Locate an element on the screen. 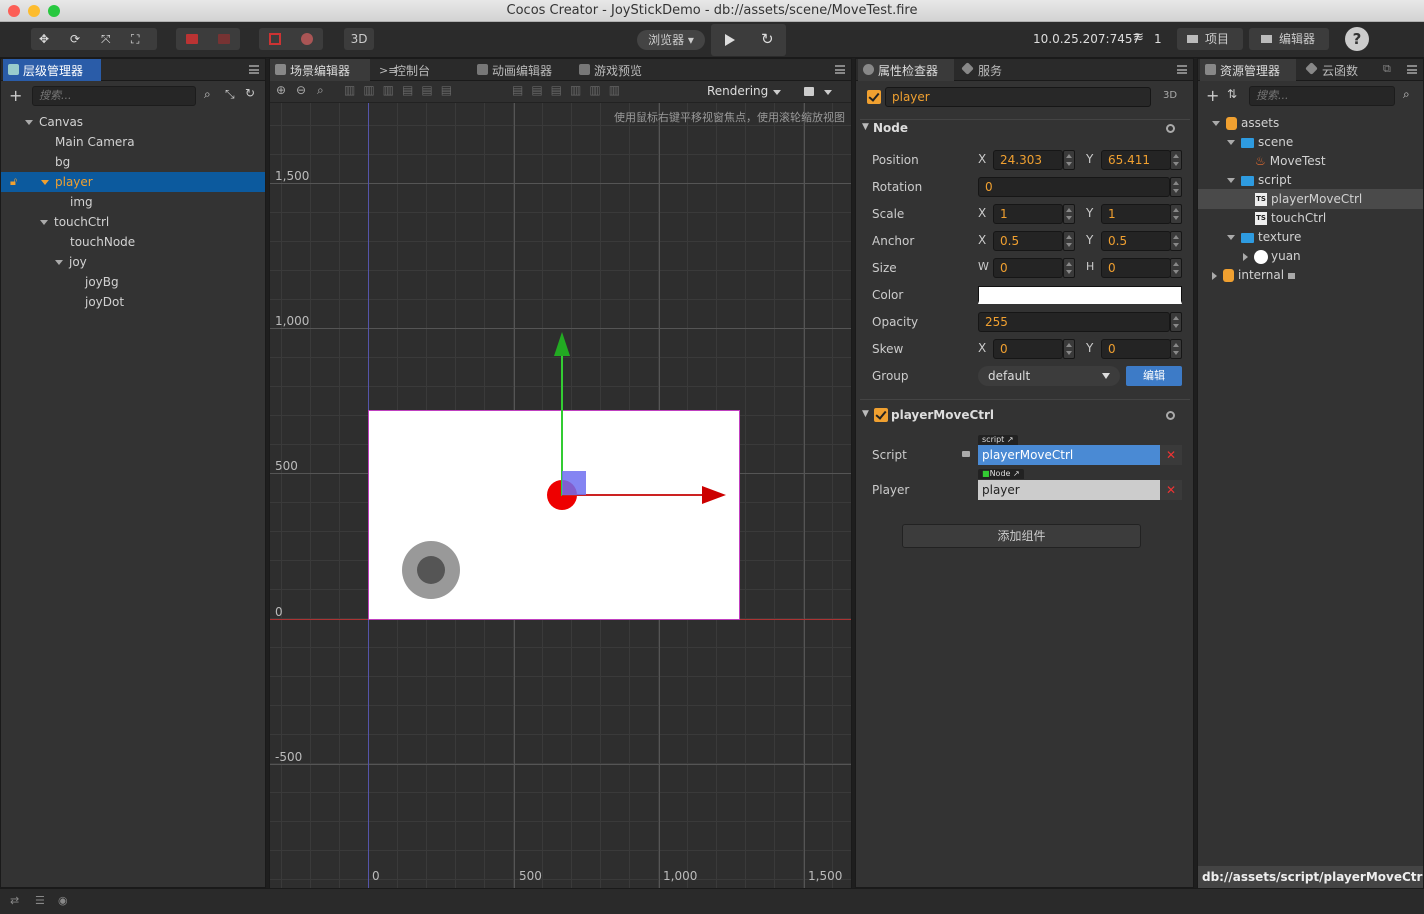 The width and height of the screenshot is (1424, 914). component-enabled-checkbox is located at coordinates (881, 415).